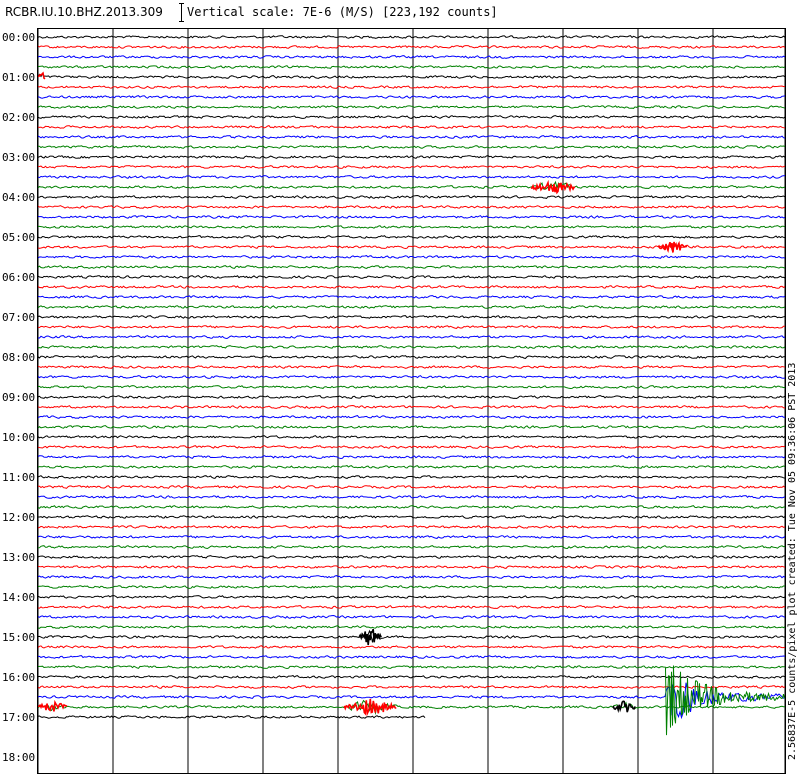  Describe the element at coordinates (18, 557) in the screenshot. I see `hour-label: 13:00` at that location.